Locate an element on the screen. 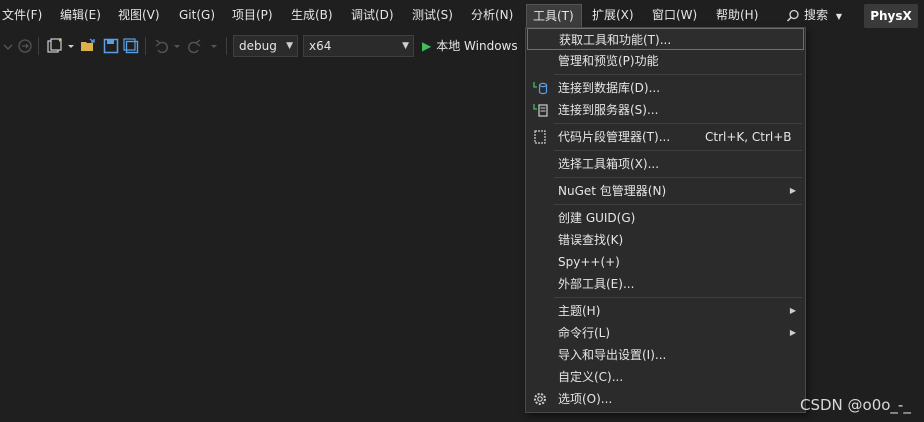 The height and width of the screenshot is (422, 924). new-project-icon is located at coordinates (61, 46).